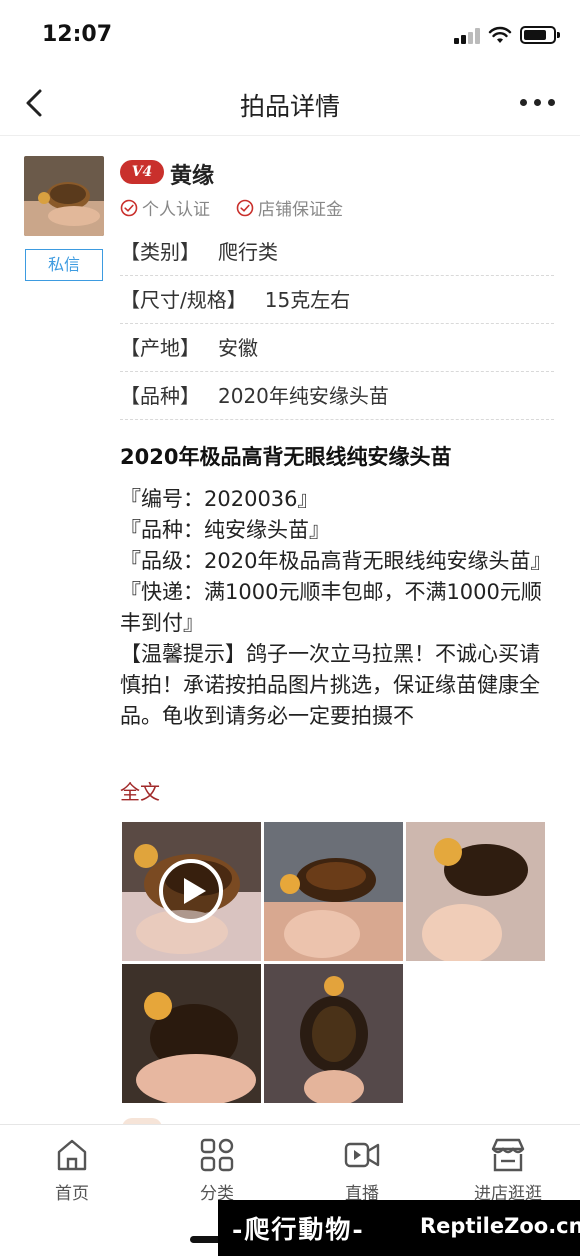 This screenshot has height=1256, width=580. What do you see at coordinates (225, 530) in the screenshot?
I see `desc-line: 『品种：纯安缘头苗』` at bounding box center [225, 530].